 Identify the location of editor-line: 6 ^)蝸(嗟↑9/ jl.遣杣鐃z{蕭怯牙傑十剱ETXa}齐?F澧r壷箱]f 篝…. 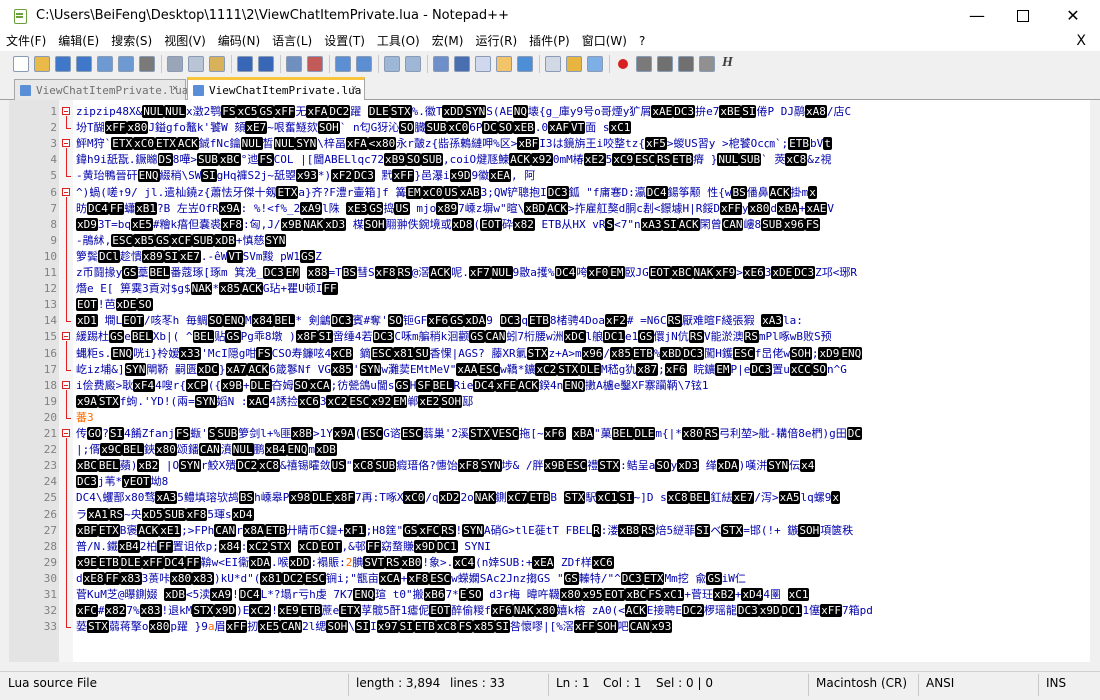
(549, 193).